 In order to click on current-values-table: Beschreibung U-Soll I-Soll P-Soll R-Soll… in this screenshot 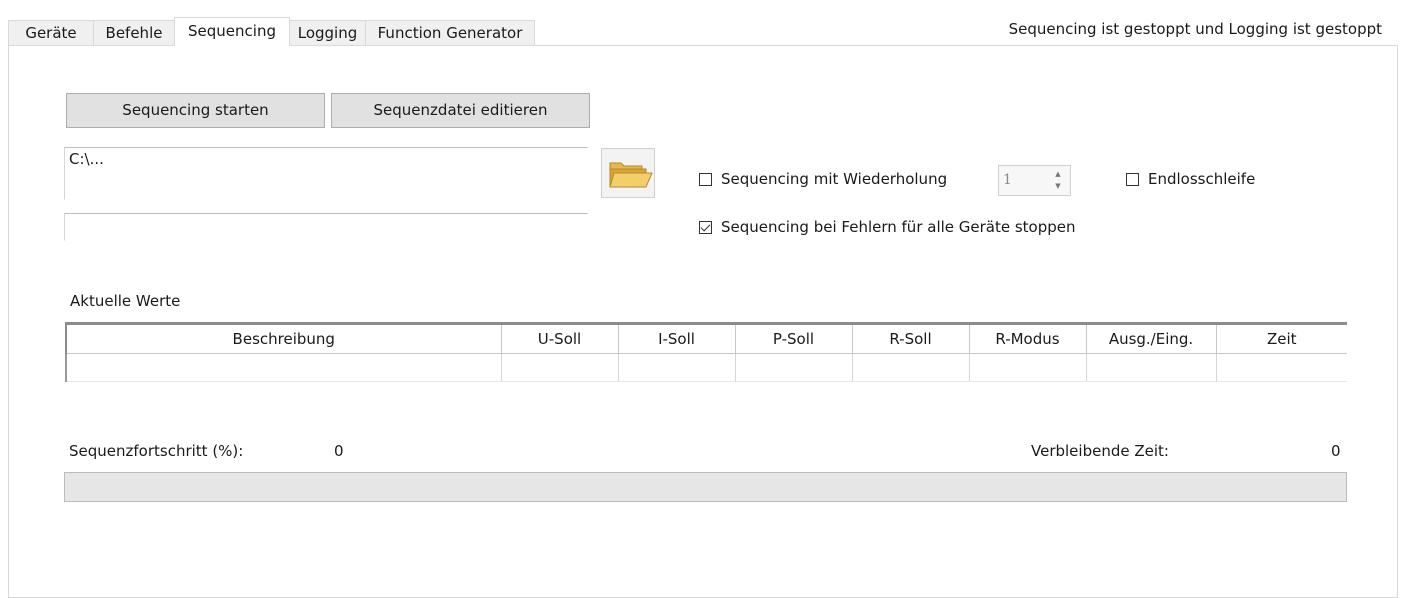, I will do `click(706, 352)`.